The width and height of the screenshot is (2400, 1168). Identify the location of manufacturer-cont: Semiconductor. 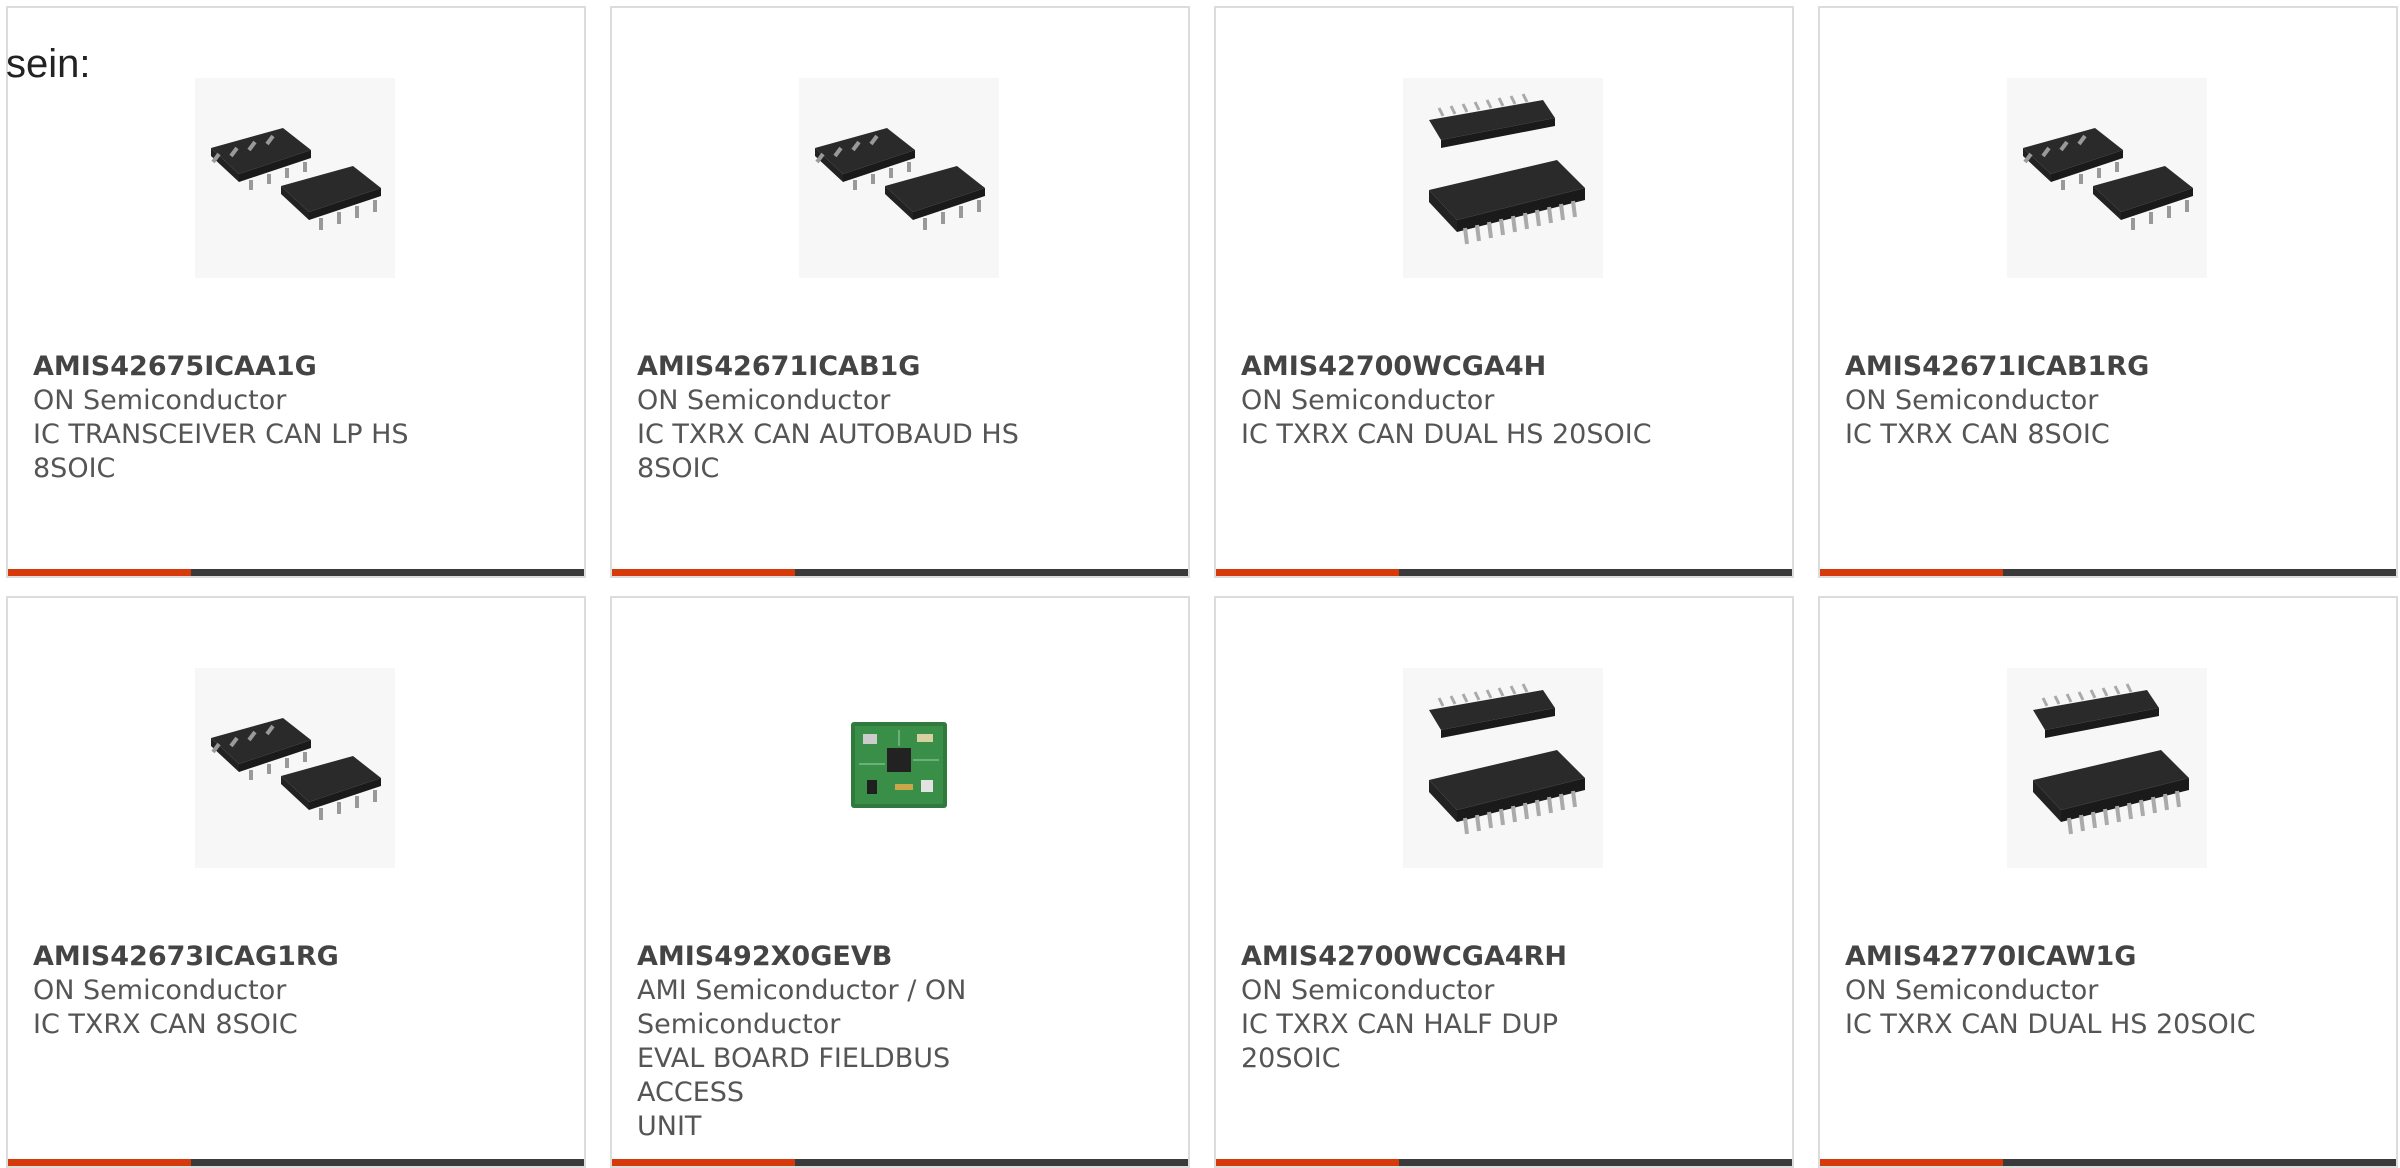
(739, 1024).